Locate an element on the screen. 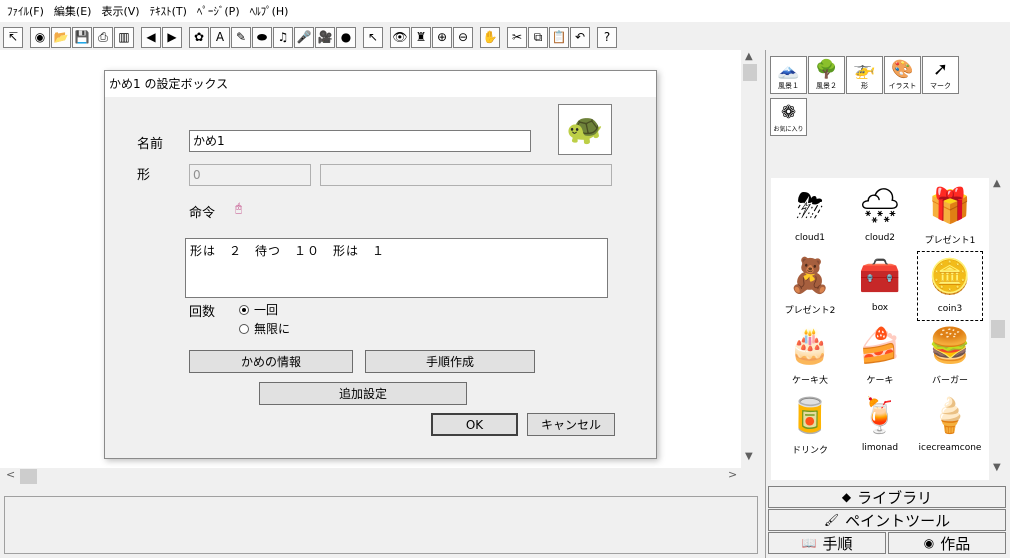 This screenshot has width=1010, height=558. toolbar-button-9: A is located at coordinates (220, 37).